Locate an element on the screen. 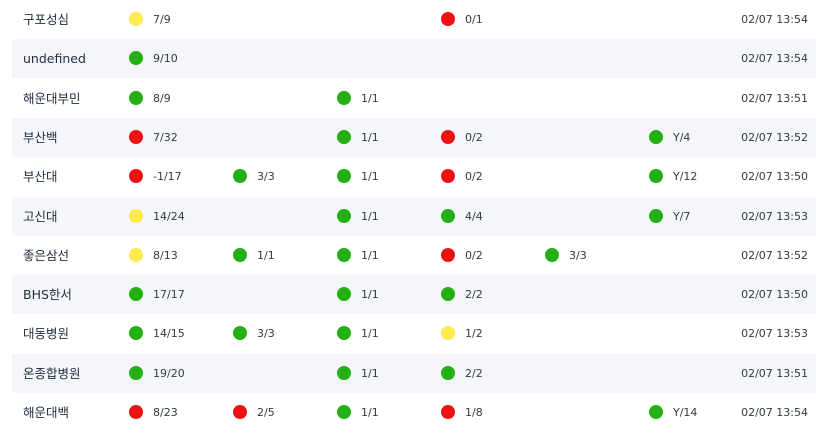 The image size is (816, 433). hospital-name: 구포성심 is located at coordinates (46, 19).